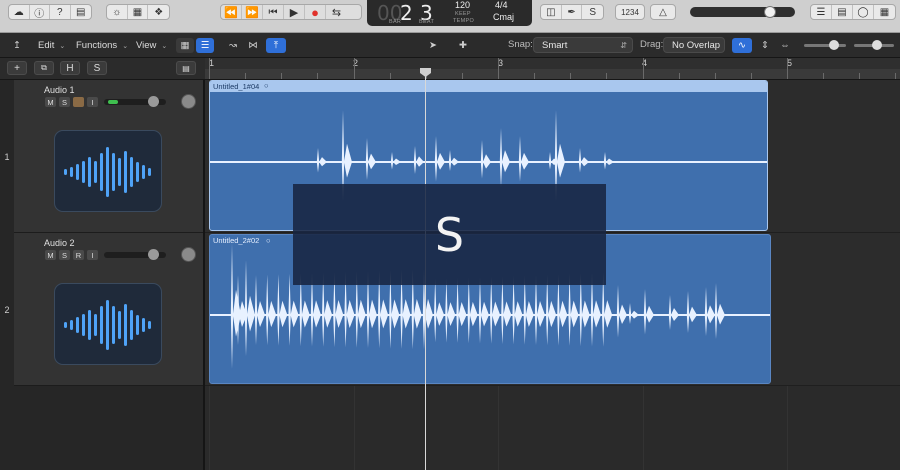  What do you see at coordinates (501, 5) in the screenshot?
I see `lcd-time-signature: 4/4` at bounding box center [501, 5].